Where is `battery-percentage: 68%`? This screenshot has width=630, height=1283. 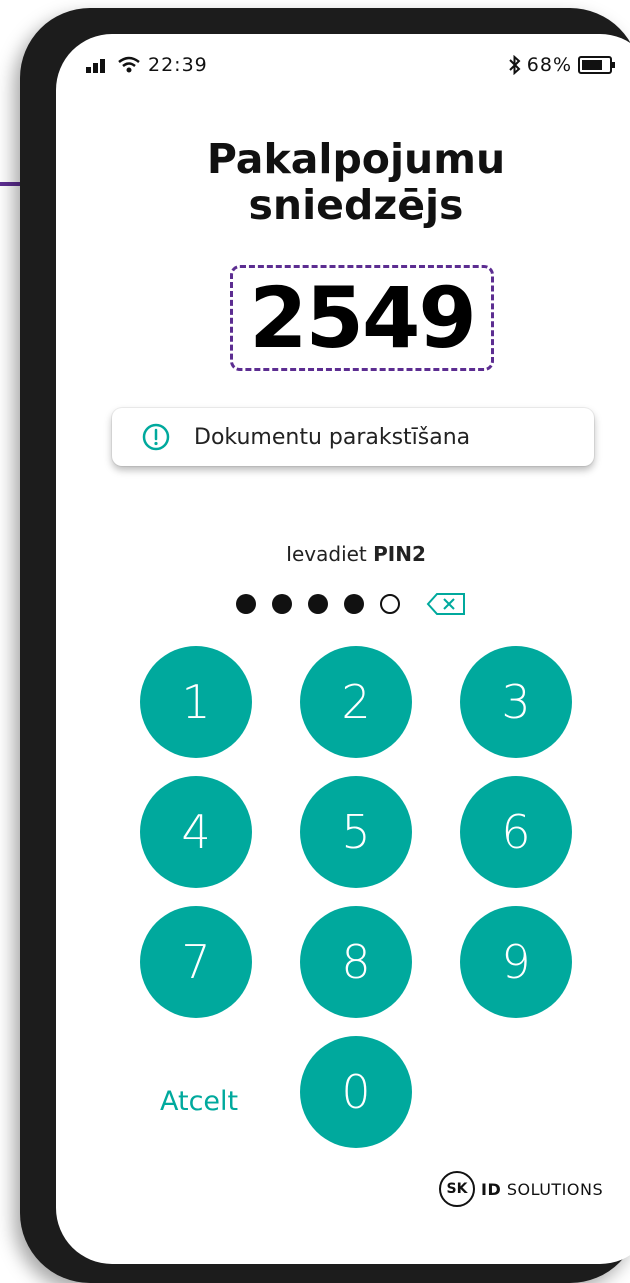
battery-percentage: 68% is located at coordinates (549, 65).